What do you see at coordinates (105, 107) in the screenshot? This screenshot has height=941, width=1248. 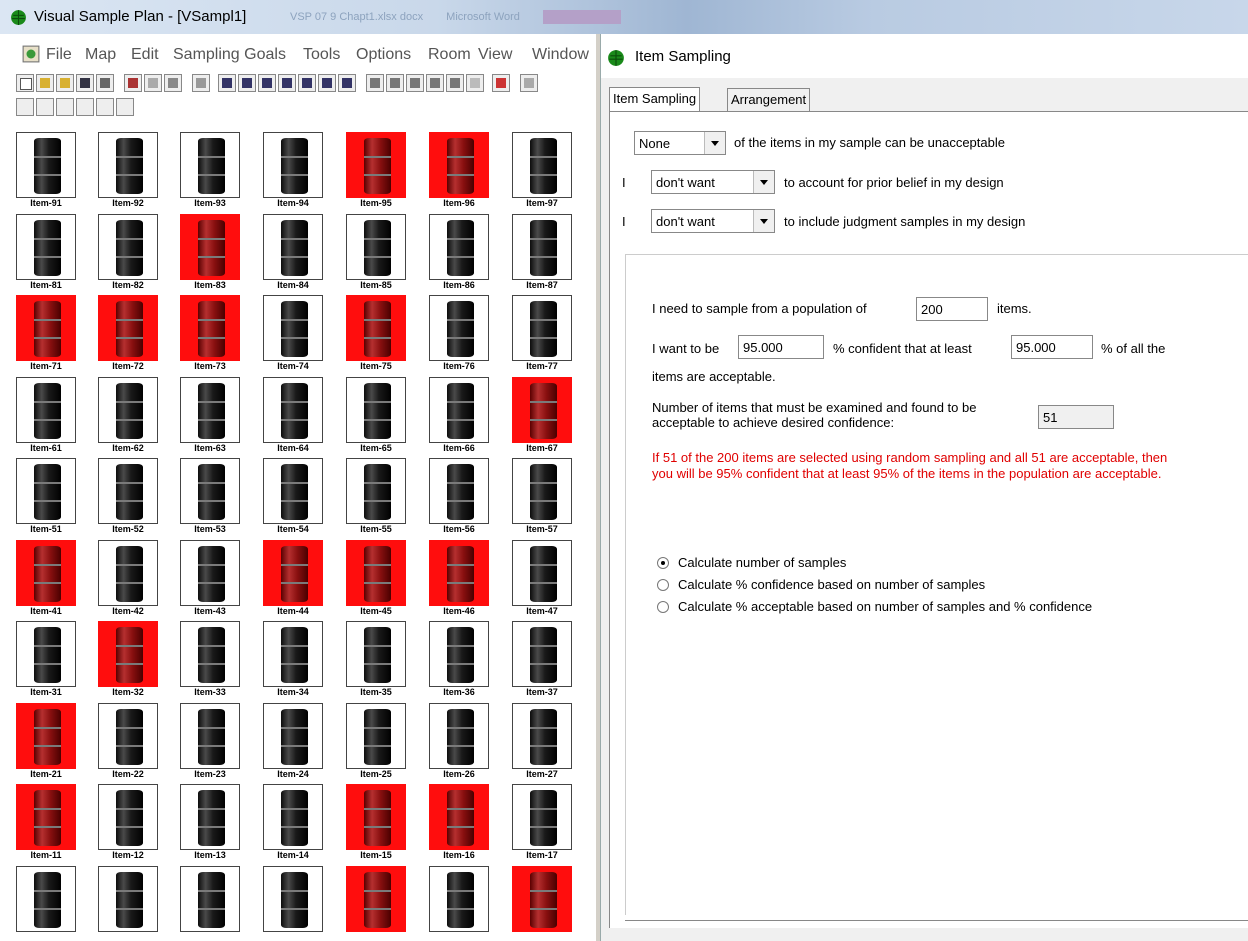 I see `text-tool-icon` at bounding box center [105, 107].